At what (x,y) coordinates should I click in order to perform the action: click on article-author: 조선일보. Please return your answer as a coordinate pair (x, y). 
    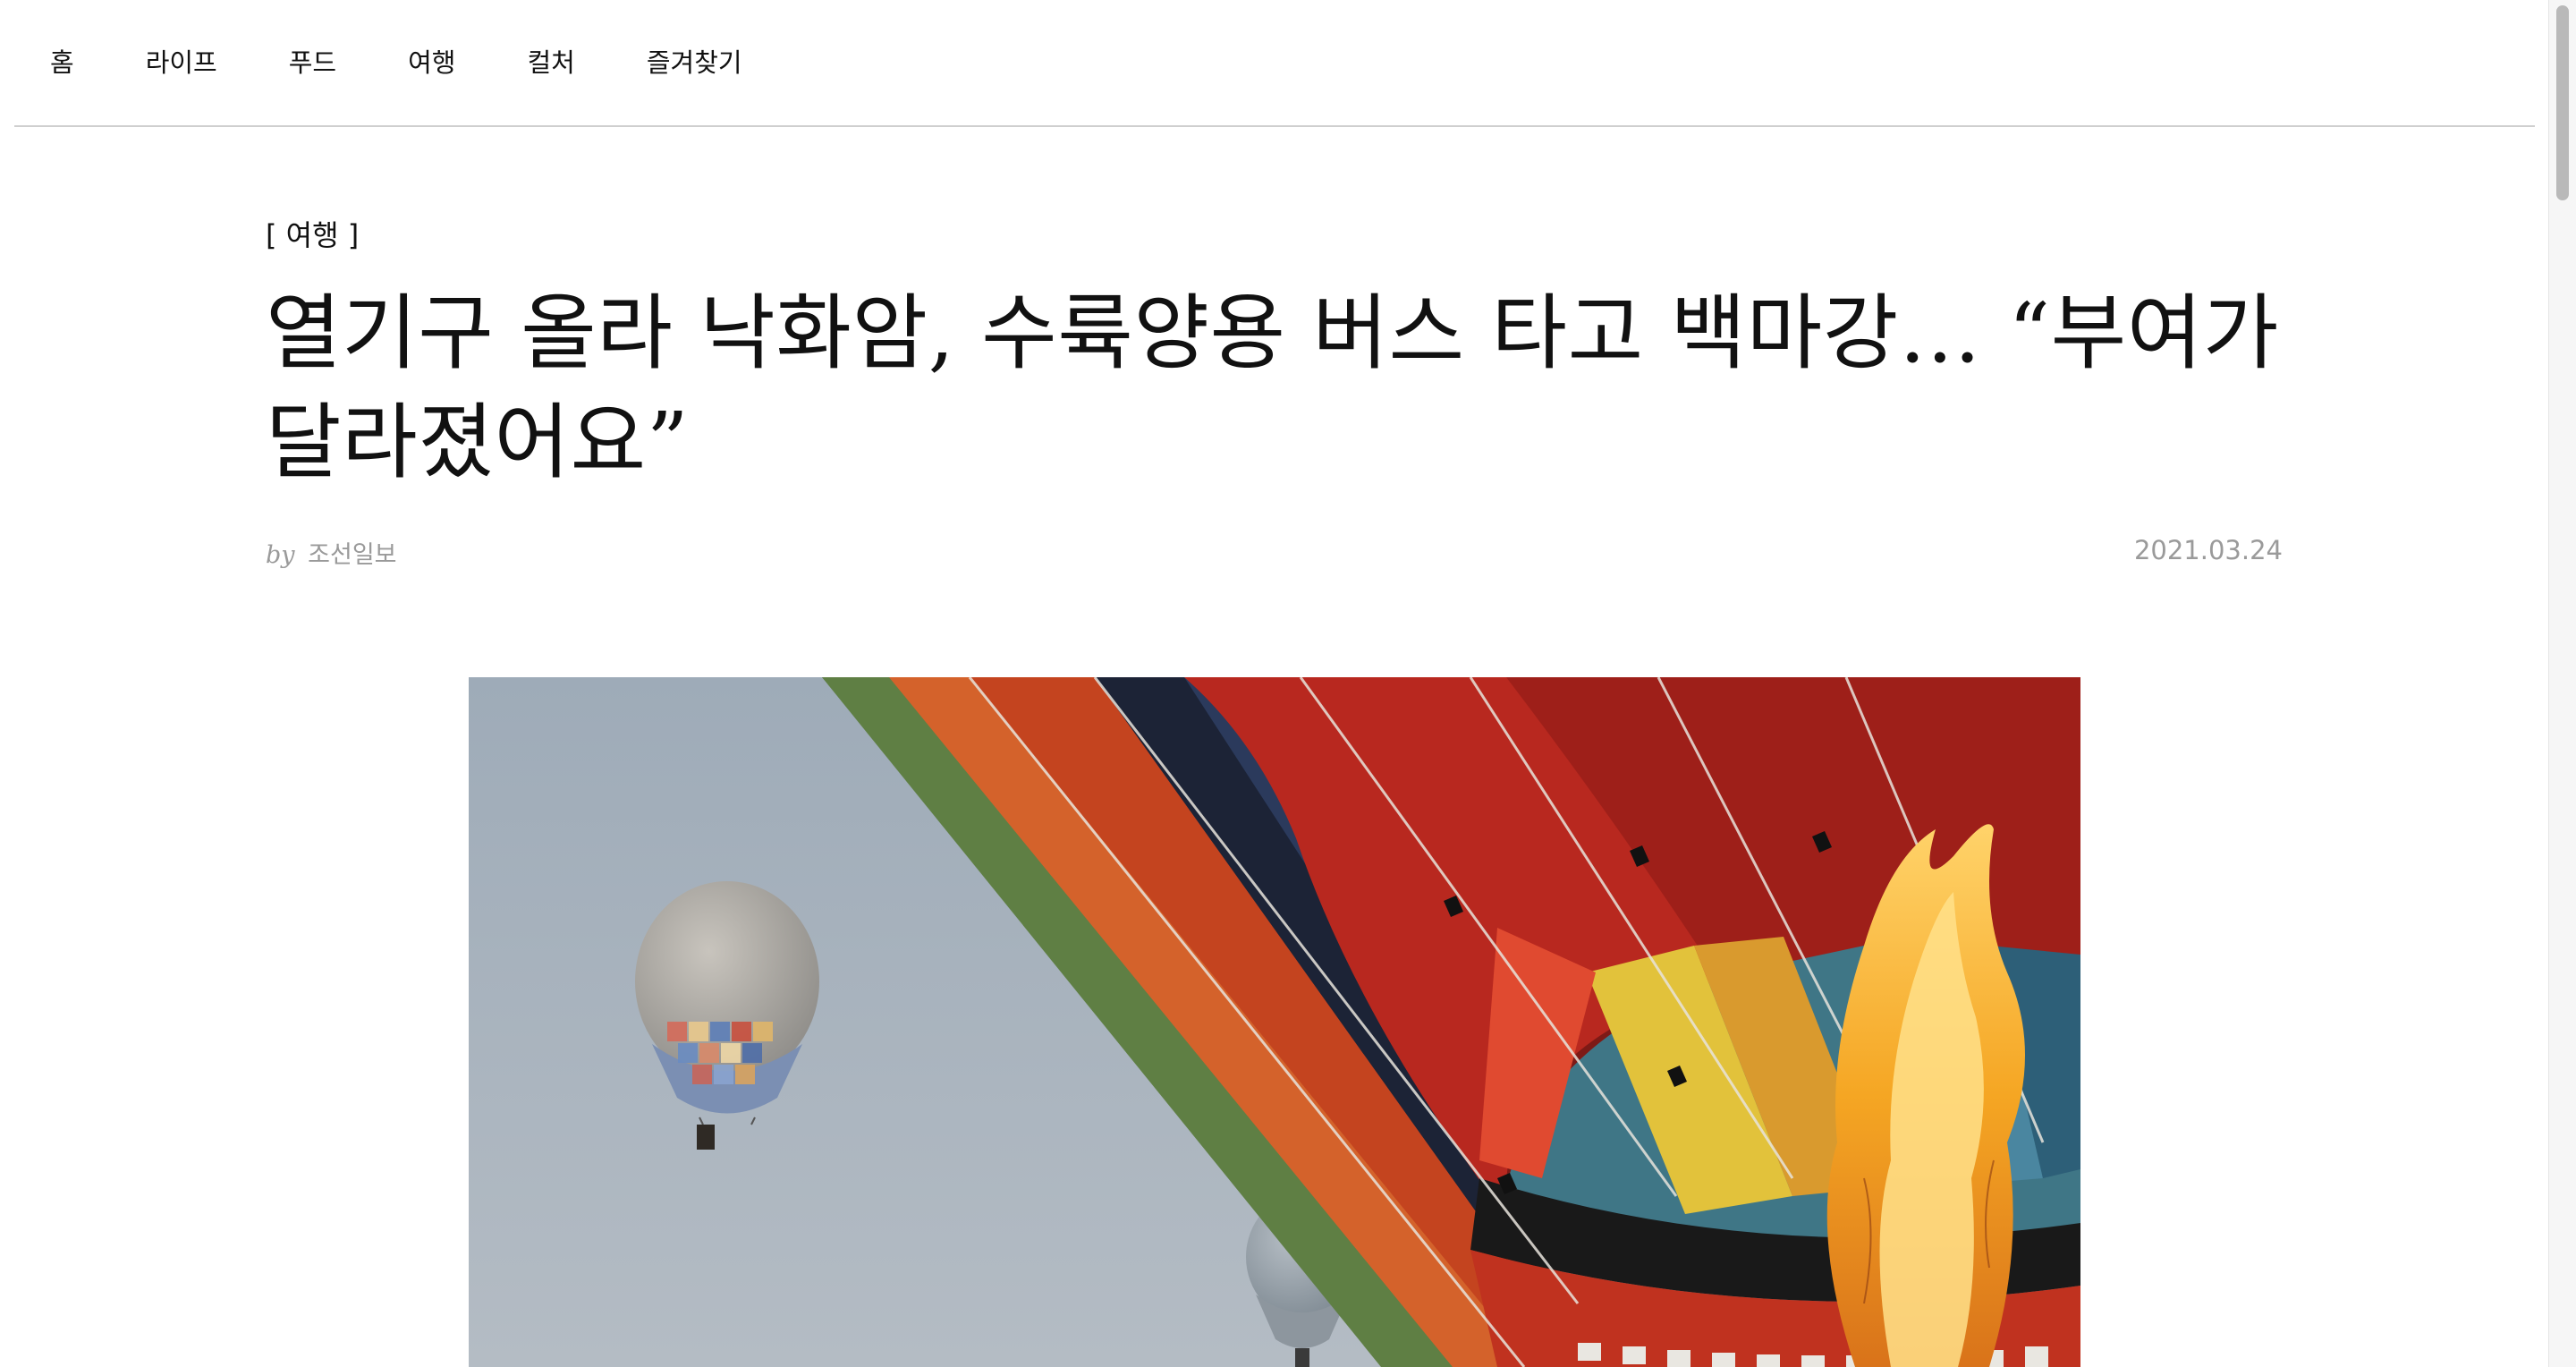
    Looking at the image, I should click on (352, 555).